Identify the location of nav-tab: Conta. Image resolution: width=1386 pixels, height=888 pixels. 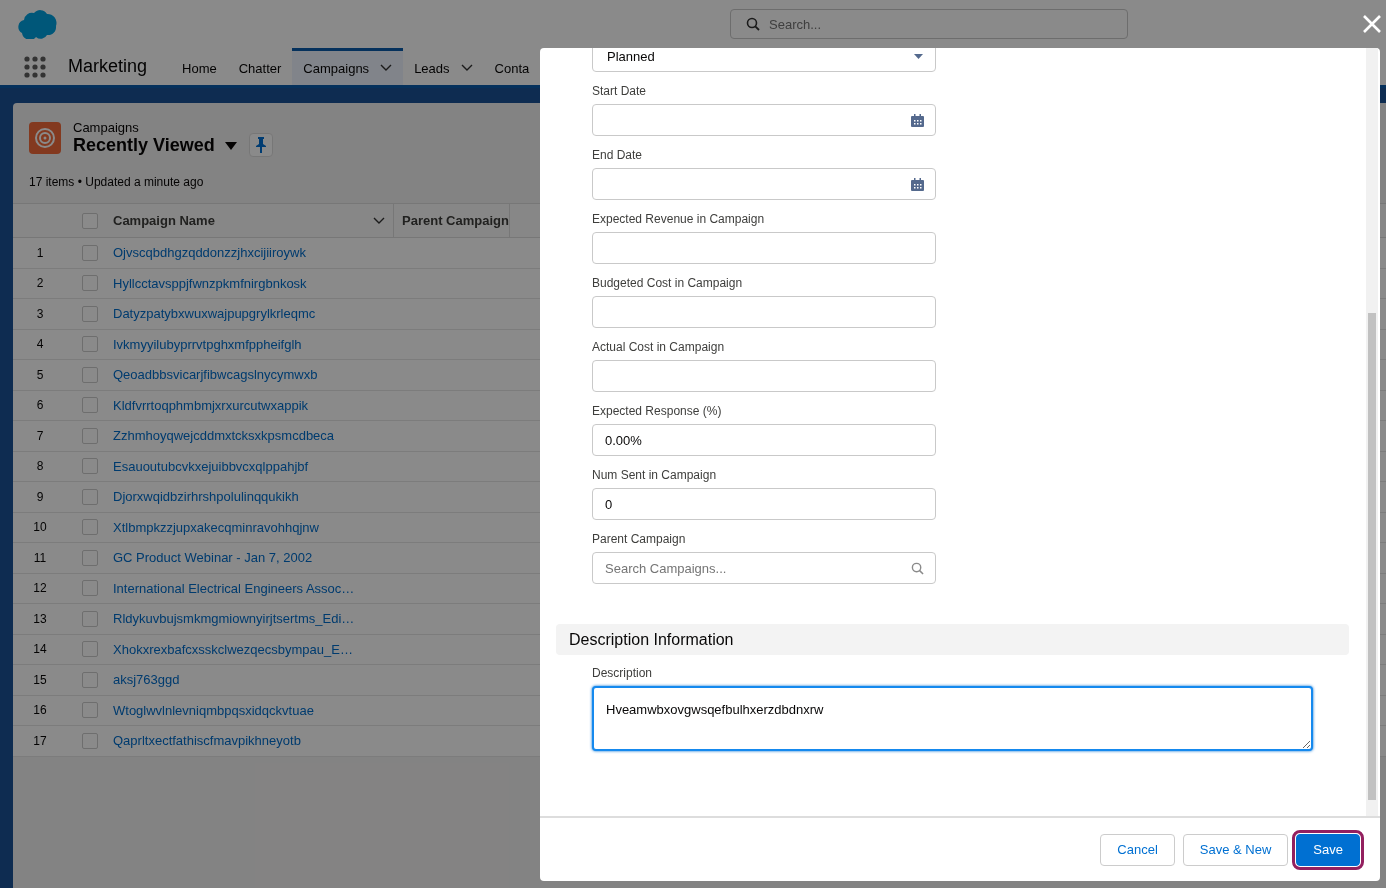
(512, 66).